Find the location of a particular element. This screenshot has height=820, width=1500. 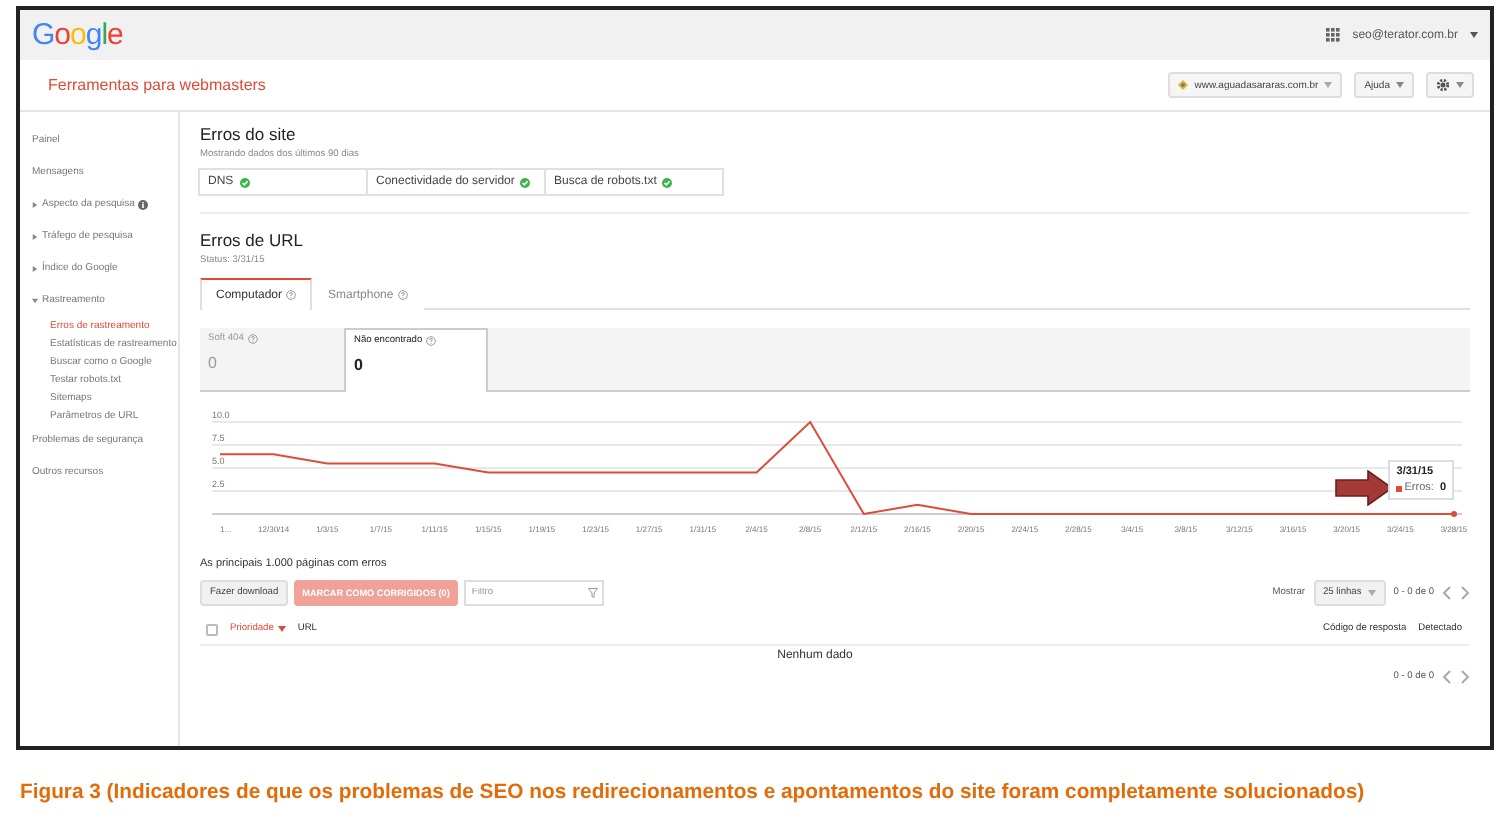

select-all-checkbox is located at coordinates (212, 629).